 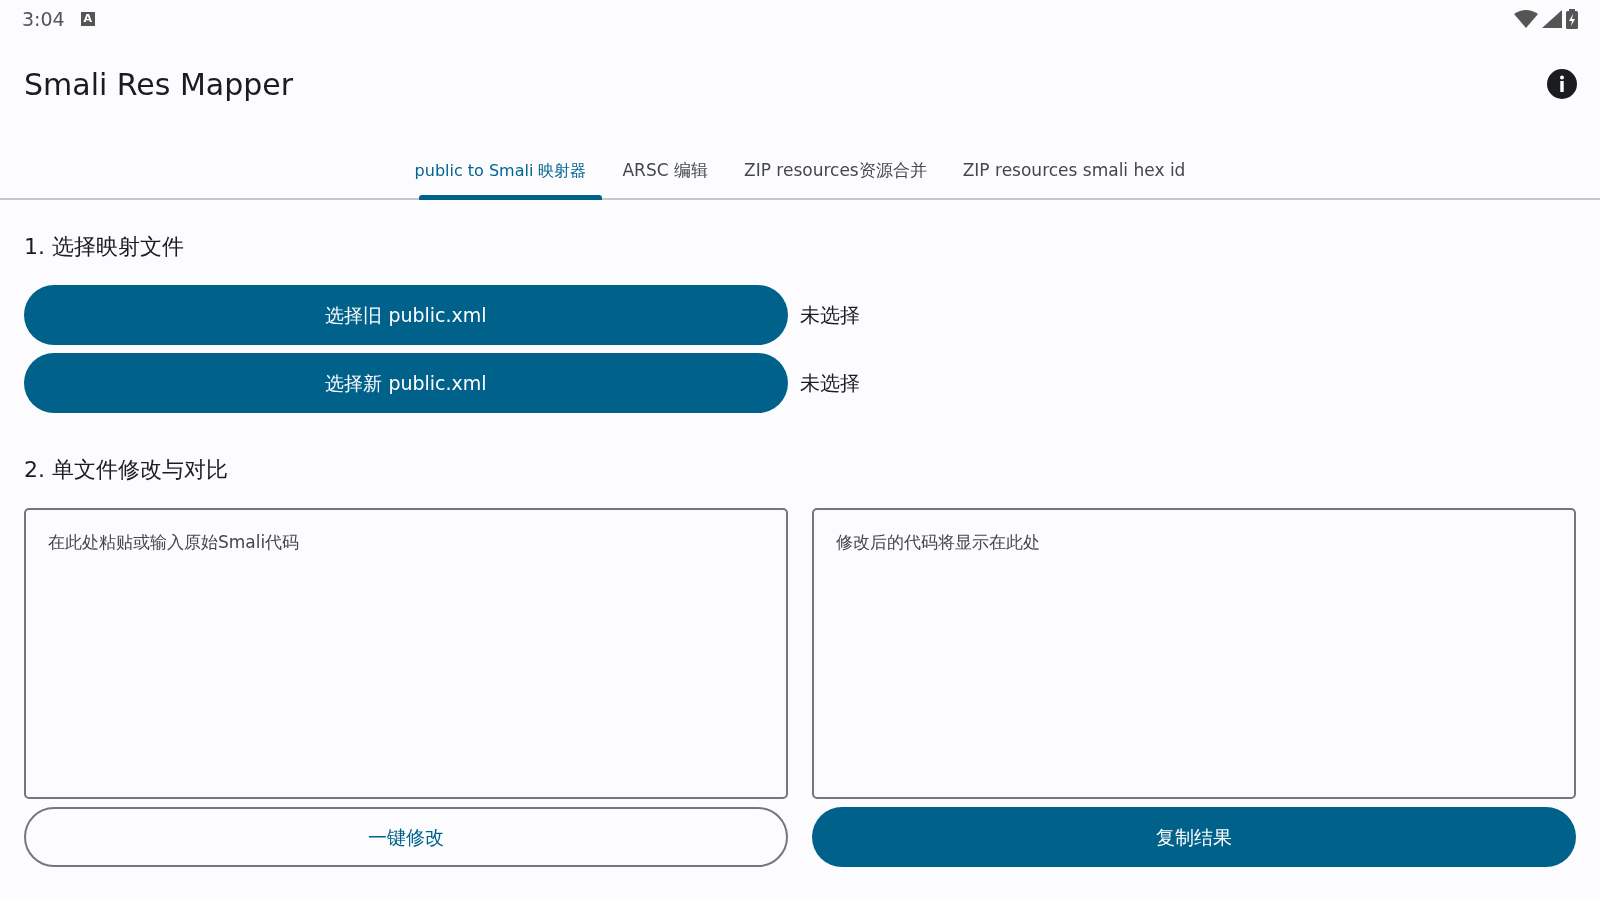 What do you see at coordinates (1074, 171) in the screenshot?
I see `tab: ZIP resources smali hex id` at bounding box center [1074, 171].